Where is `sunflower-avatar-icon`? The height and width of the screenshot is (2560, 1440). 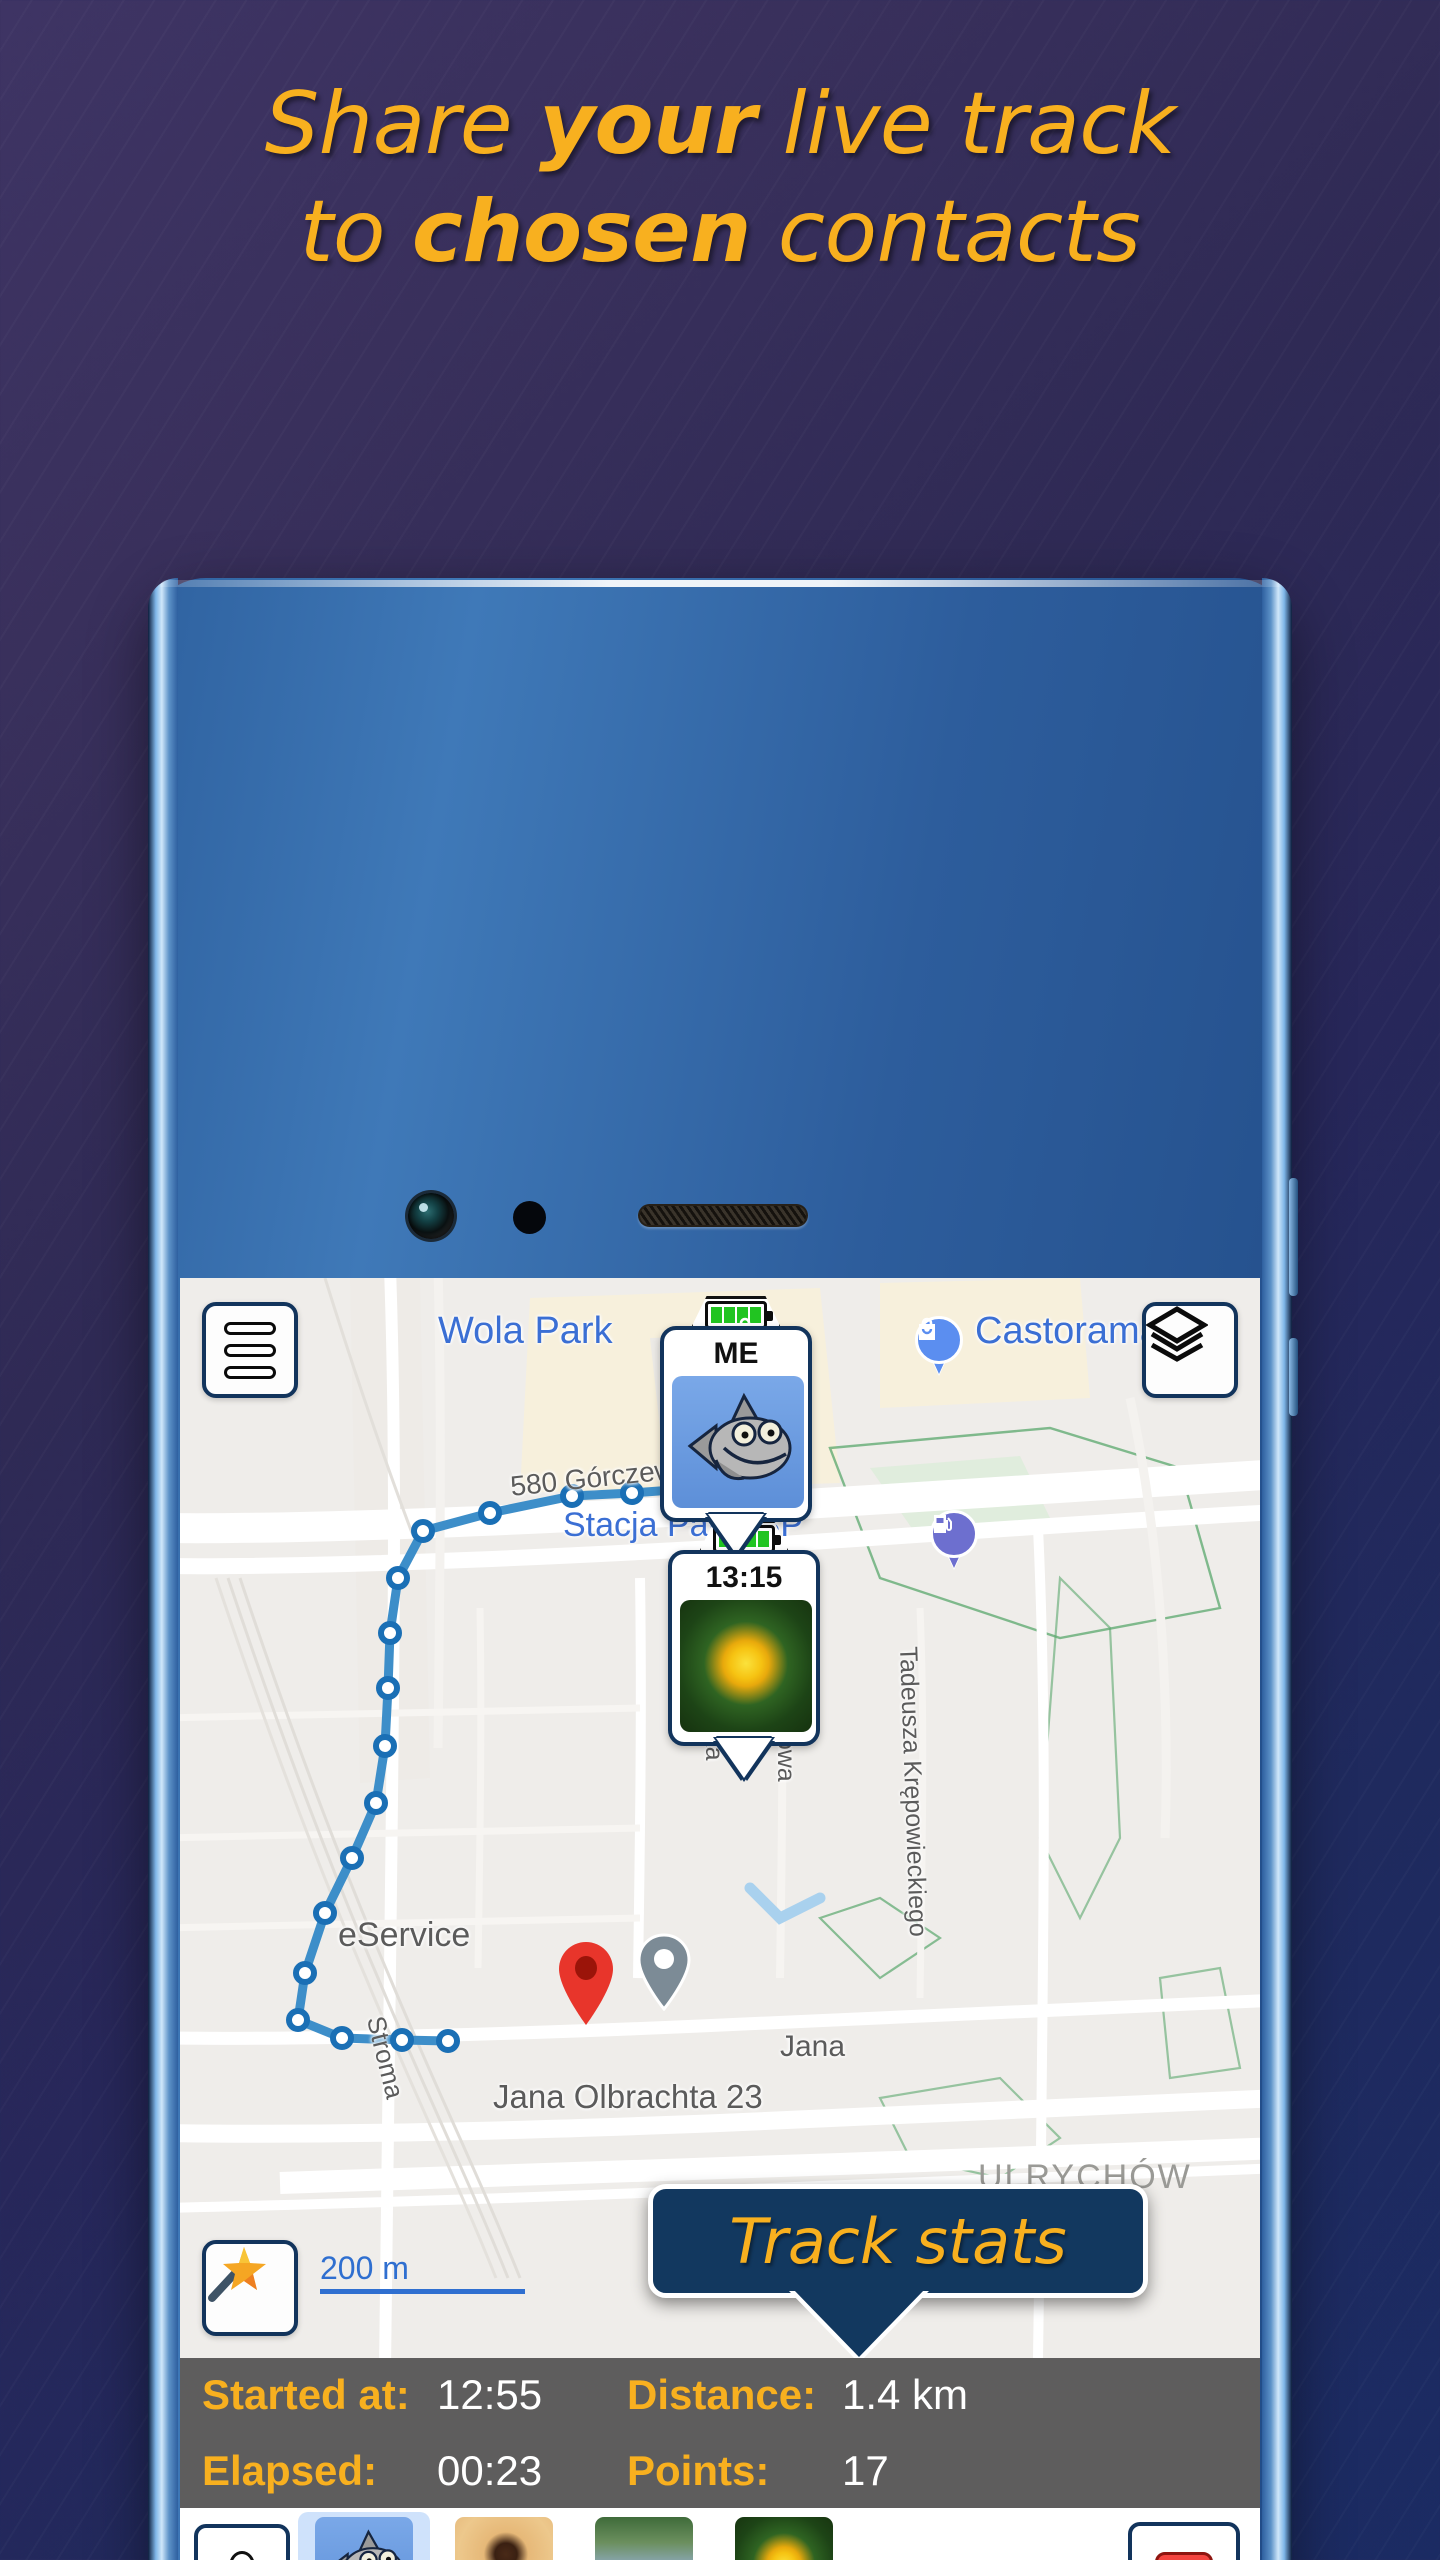 sunflower-avatar-icon is located at coordinates (784, 2538).